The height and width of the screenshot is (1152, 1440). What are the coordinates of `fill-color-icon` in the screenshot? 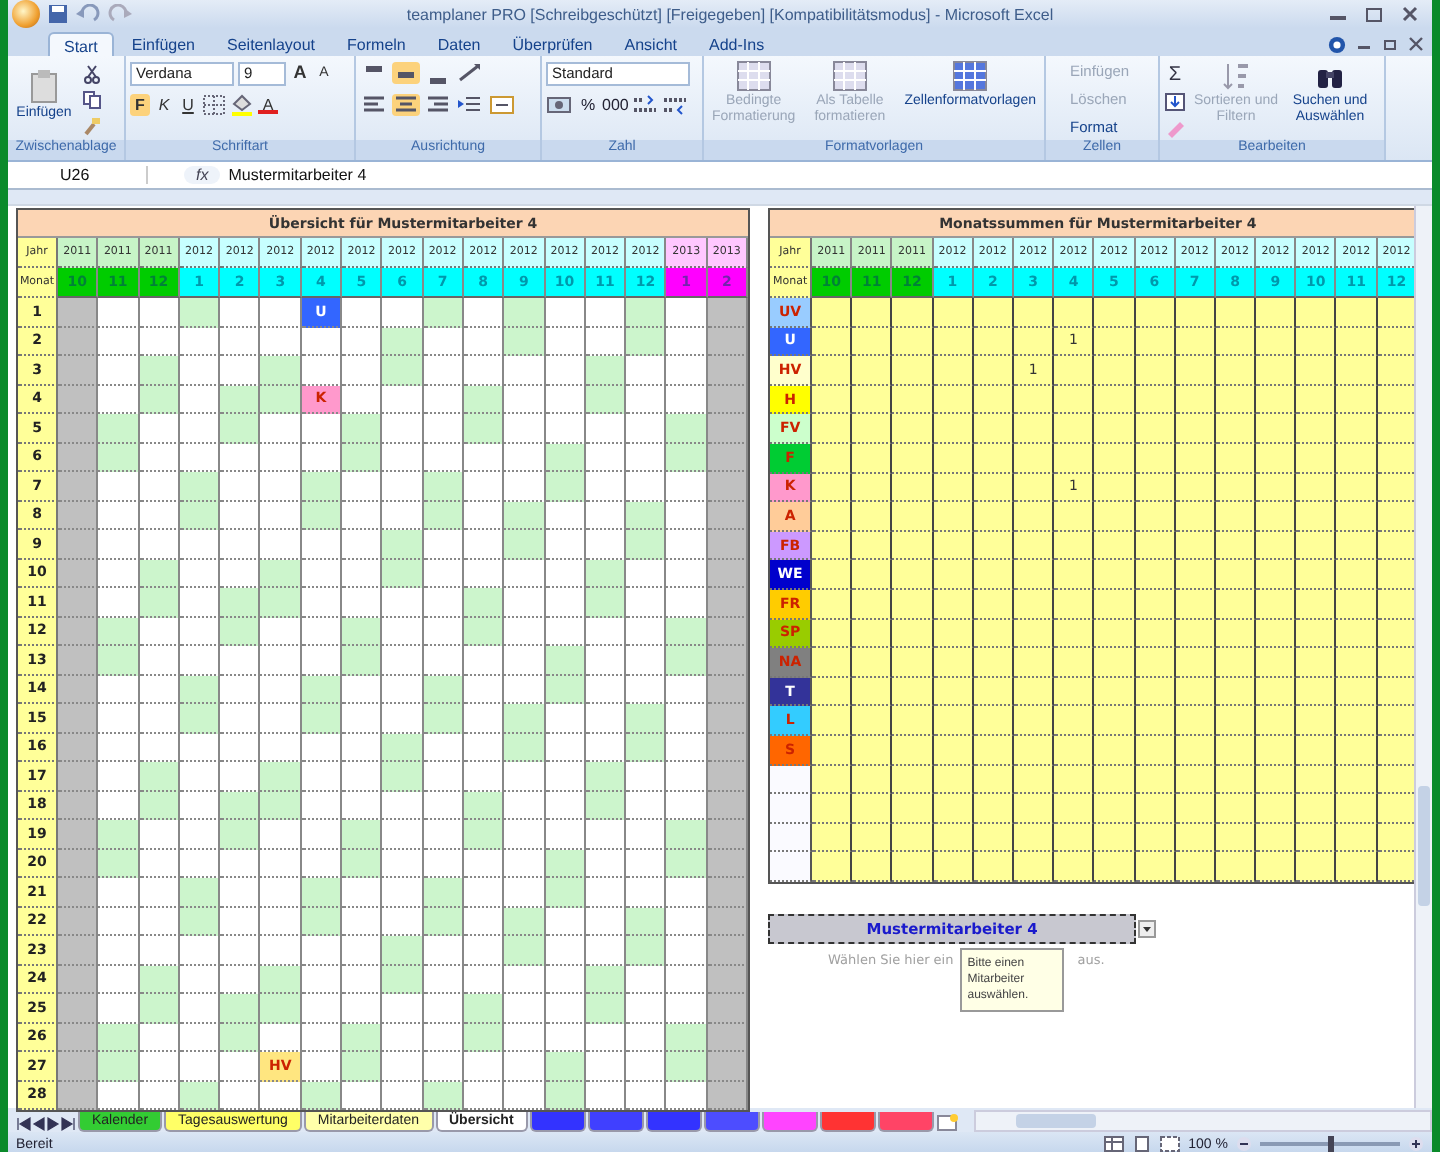 It's located at (242, 105).